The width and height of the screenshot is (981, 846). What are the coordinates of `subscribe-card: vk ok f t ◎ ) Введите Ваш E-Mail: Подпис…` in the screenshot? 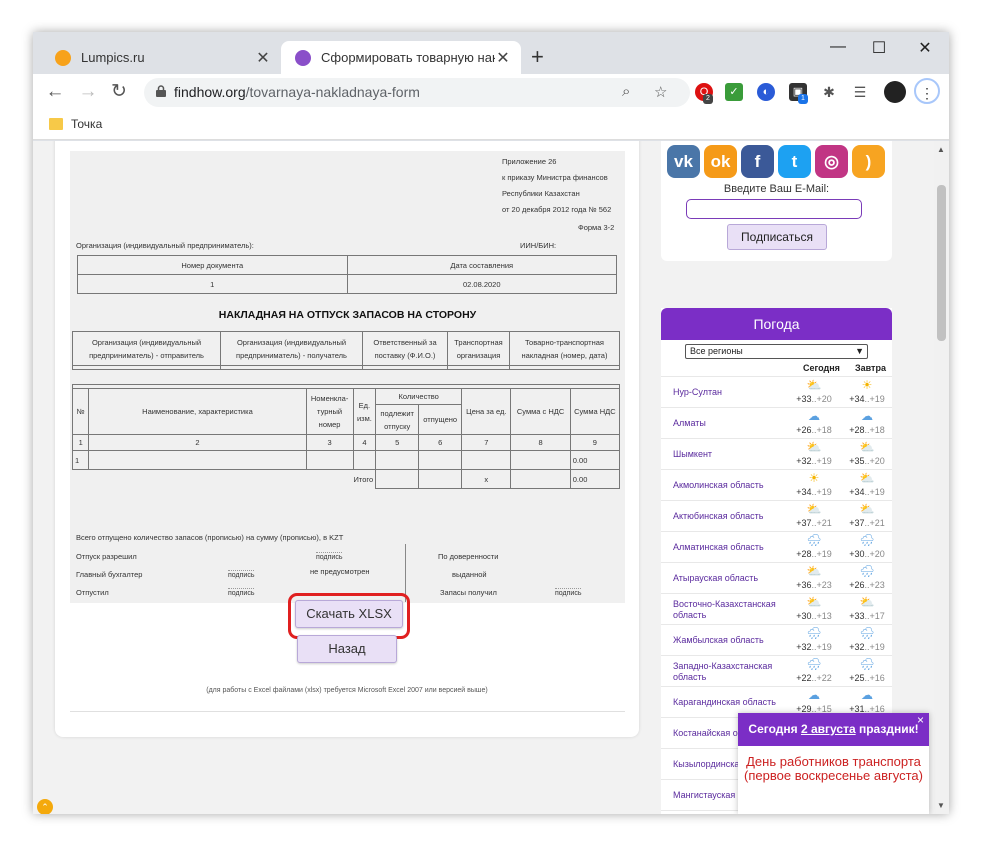 It's located at (776, 201).